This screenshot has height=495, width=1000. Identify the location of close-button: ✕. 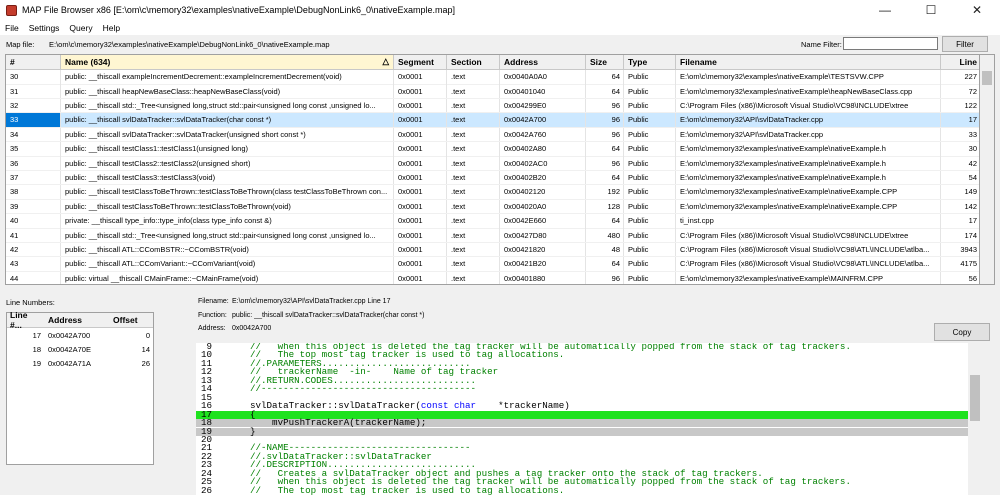
(977, 10).